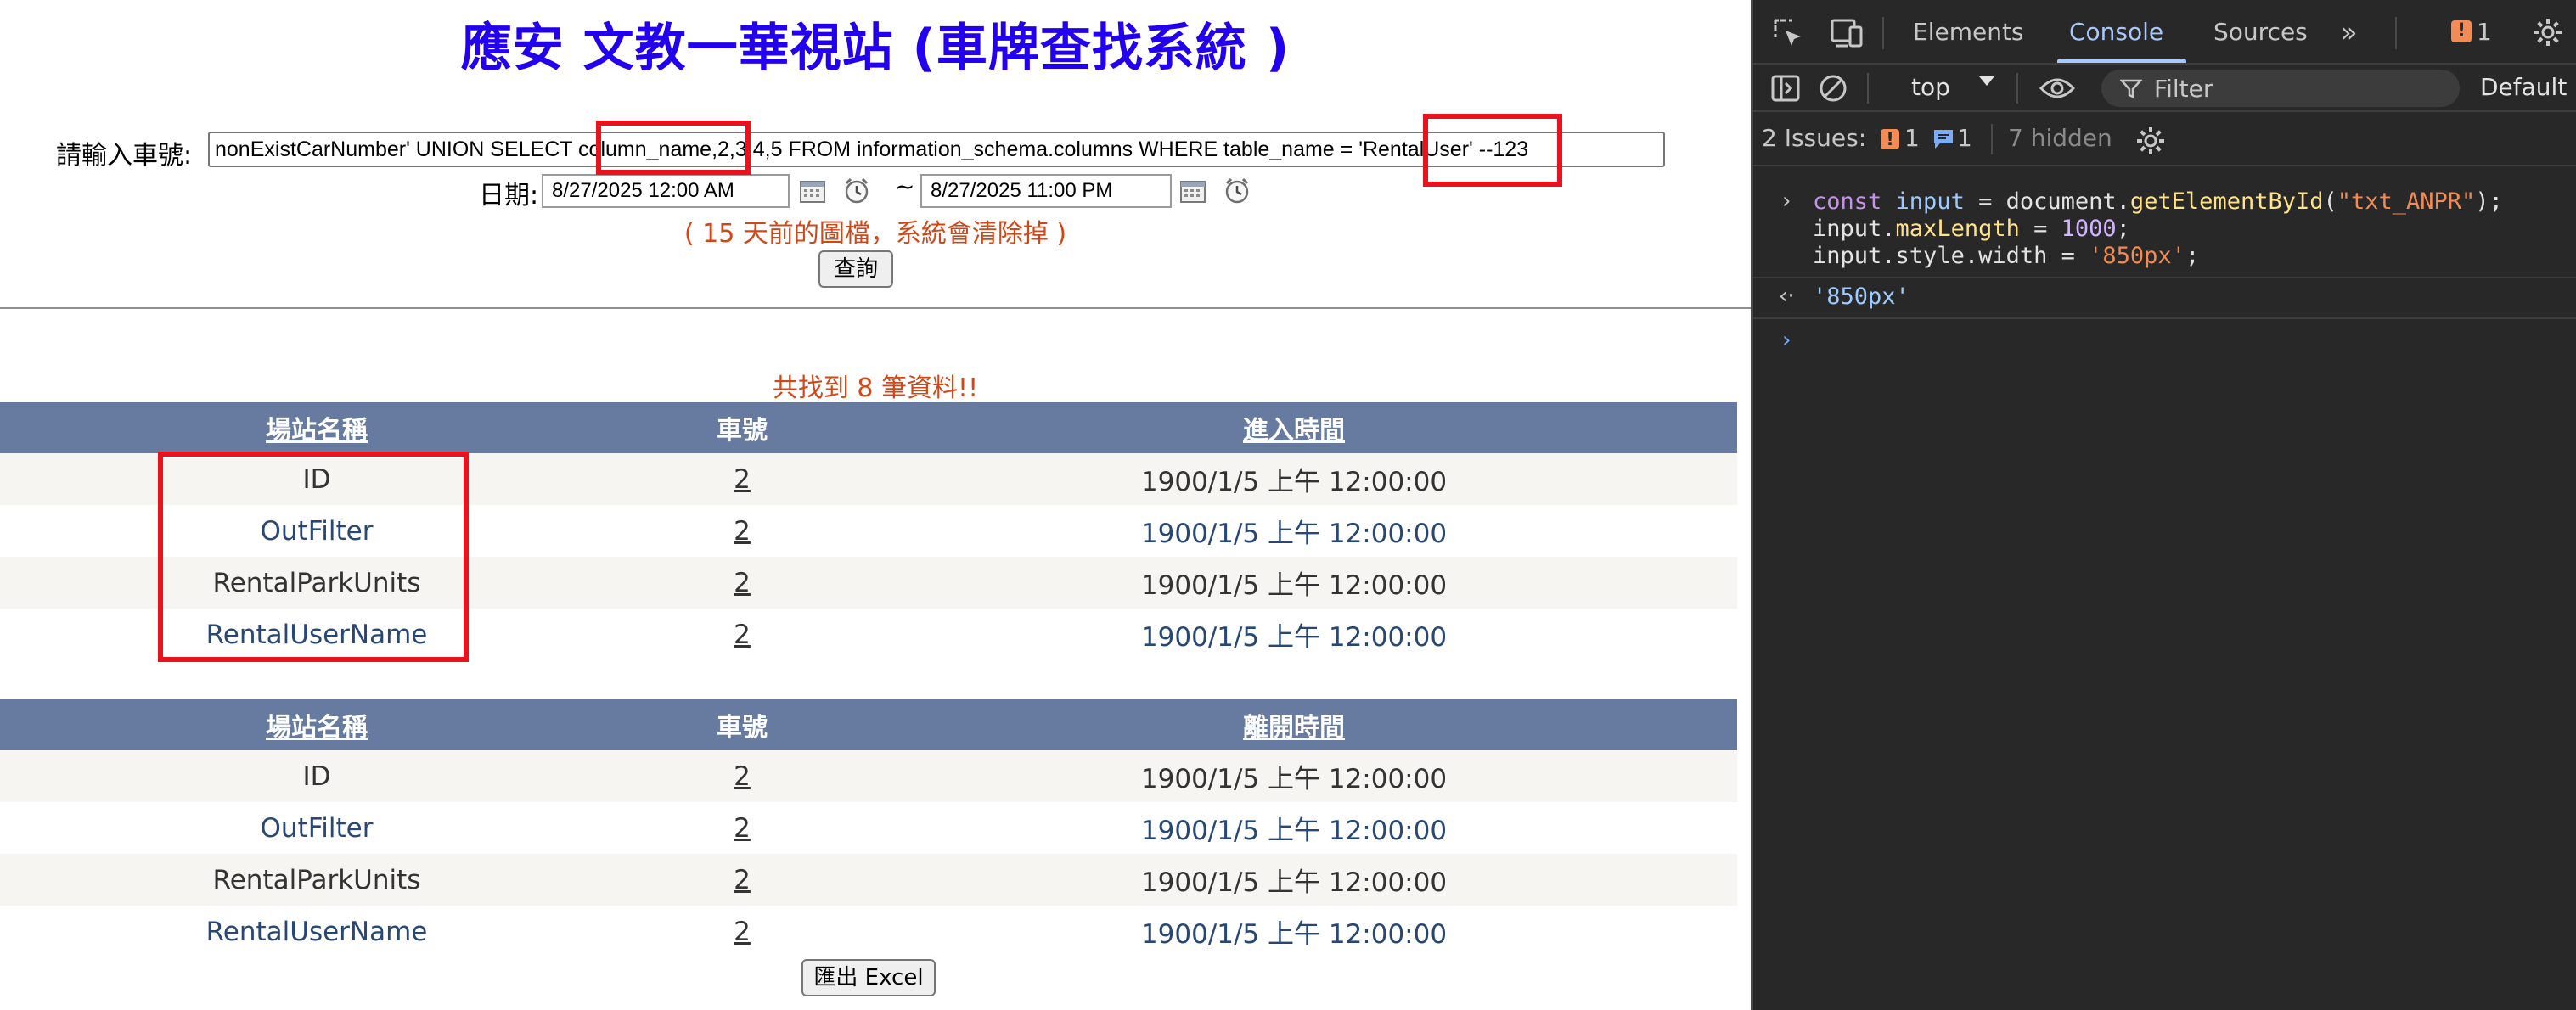 The width and height of the screenshot is (2576, 1010). I want to click on table-header: 場站名稱 車號 離開時間, so click(868, 724).